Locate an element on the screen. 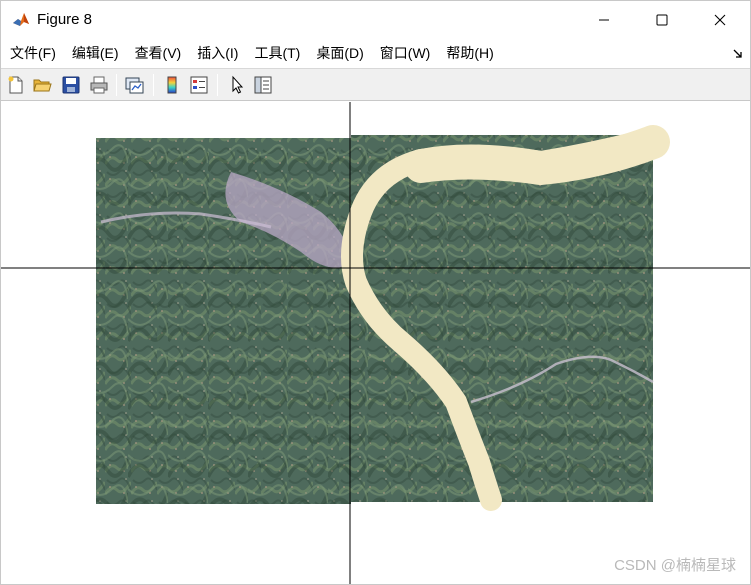 The height and width of the screenshot is (585, 751). open-file-icon is located at coordinates (42, 85).